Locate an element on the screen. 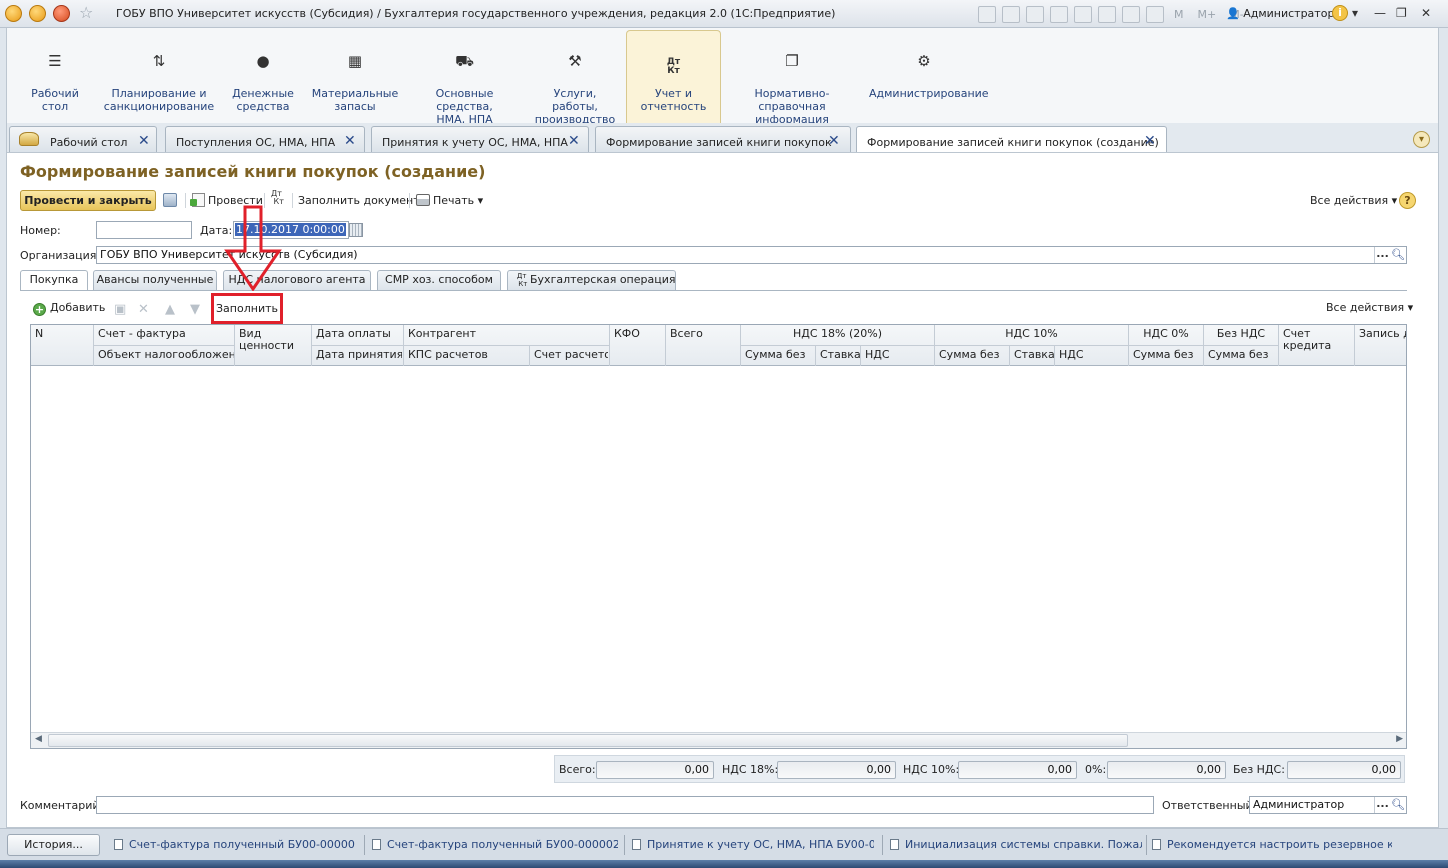 The height and width of the screenshot is (868, 1448). col-counterparty: Контрагент is located at coordinates (506, 332).